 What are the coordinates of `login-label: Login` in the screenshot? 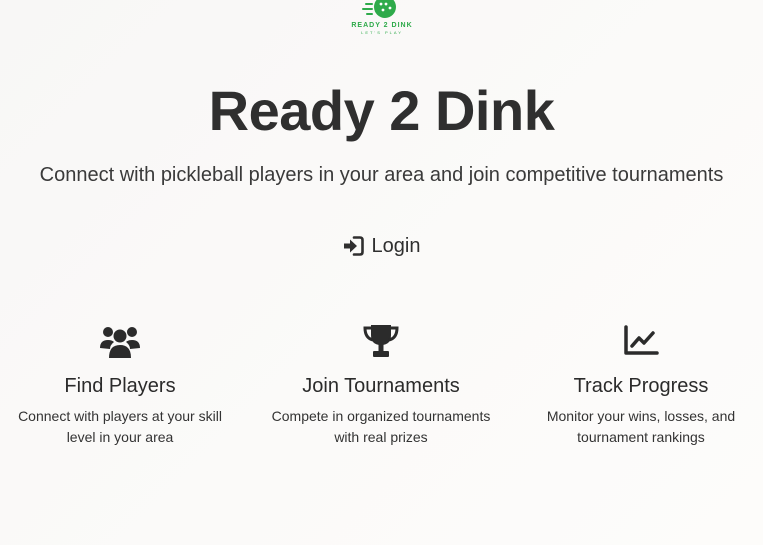 It's located at (396, 245).